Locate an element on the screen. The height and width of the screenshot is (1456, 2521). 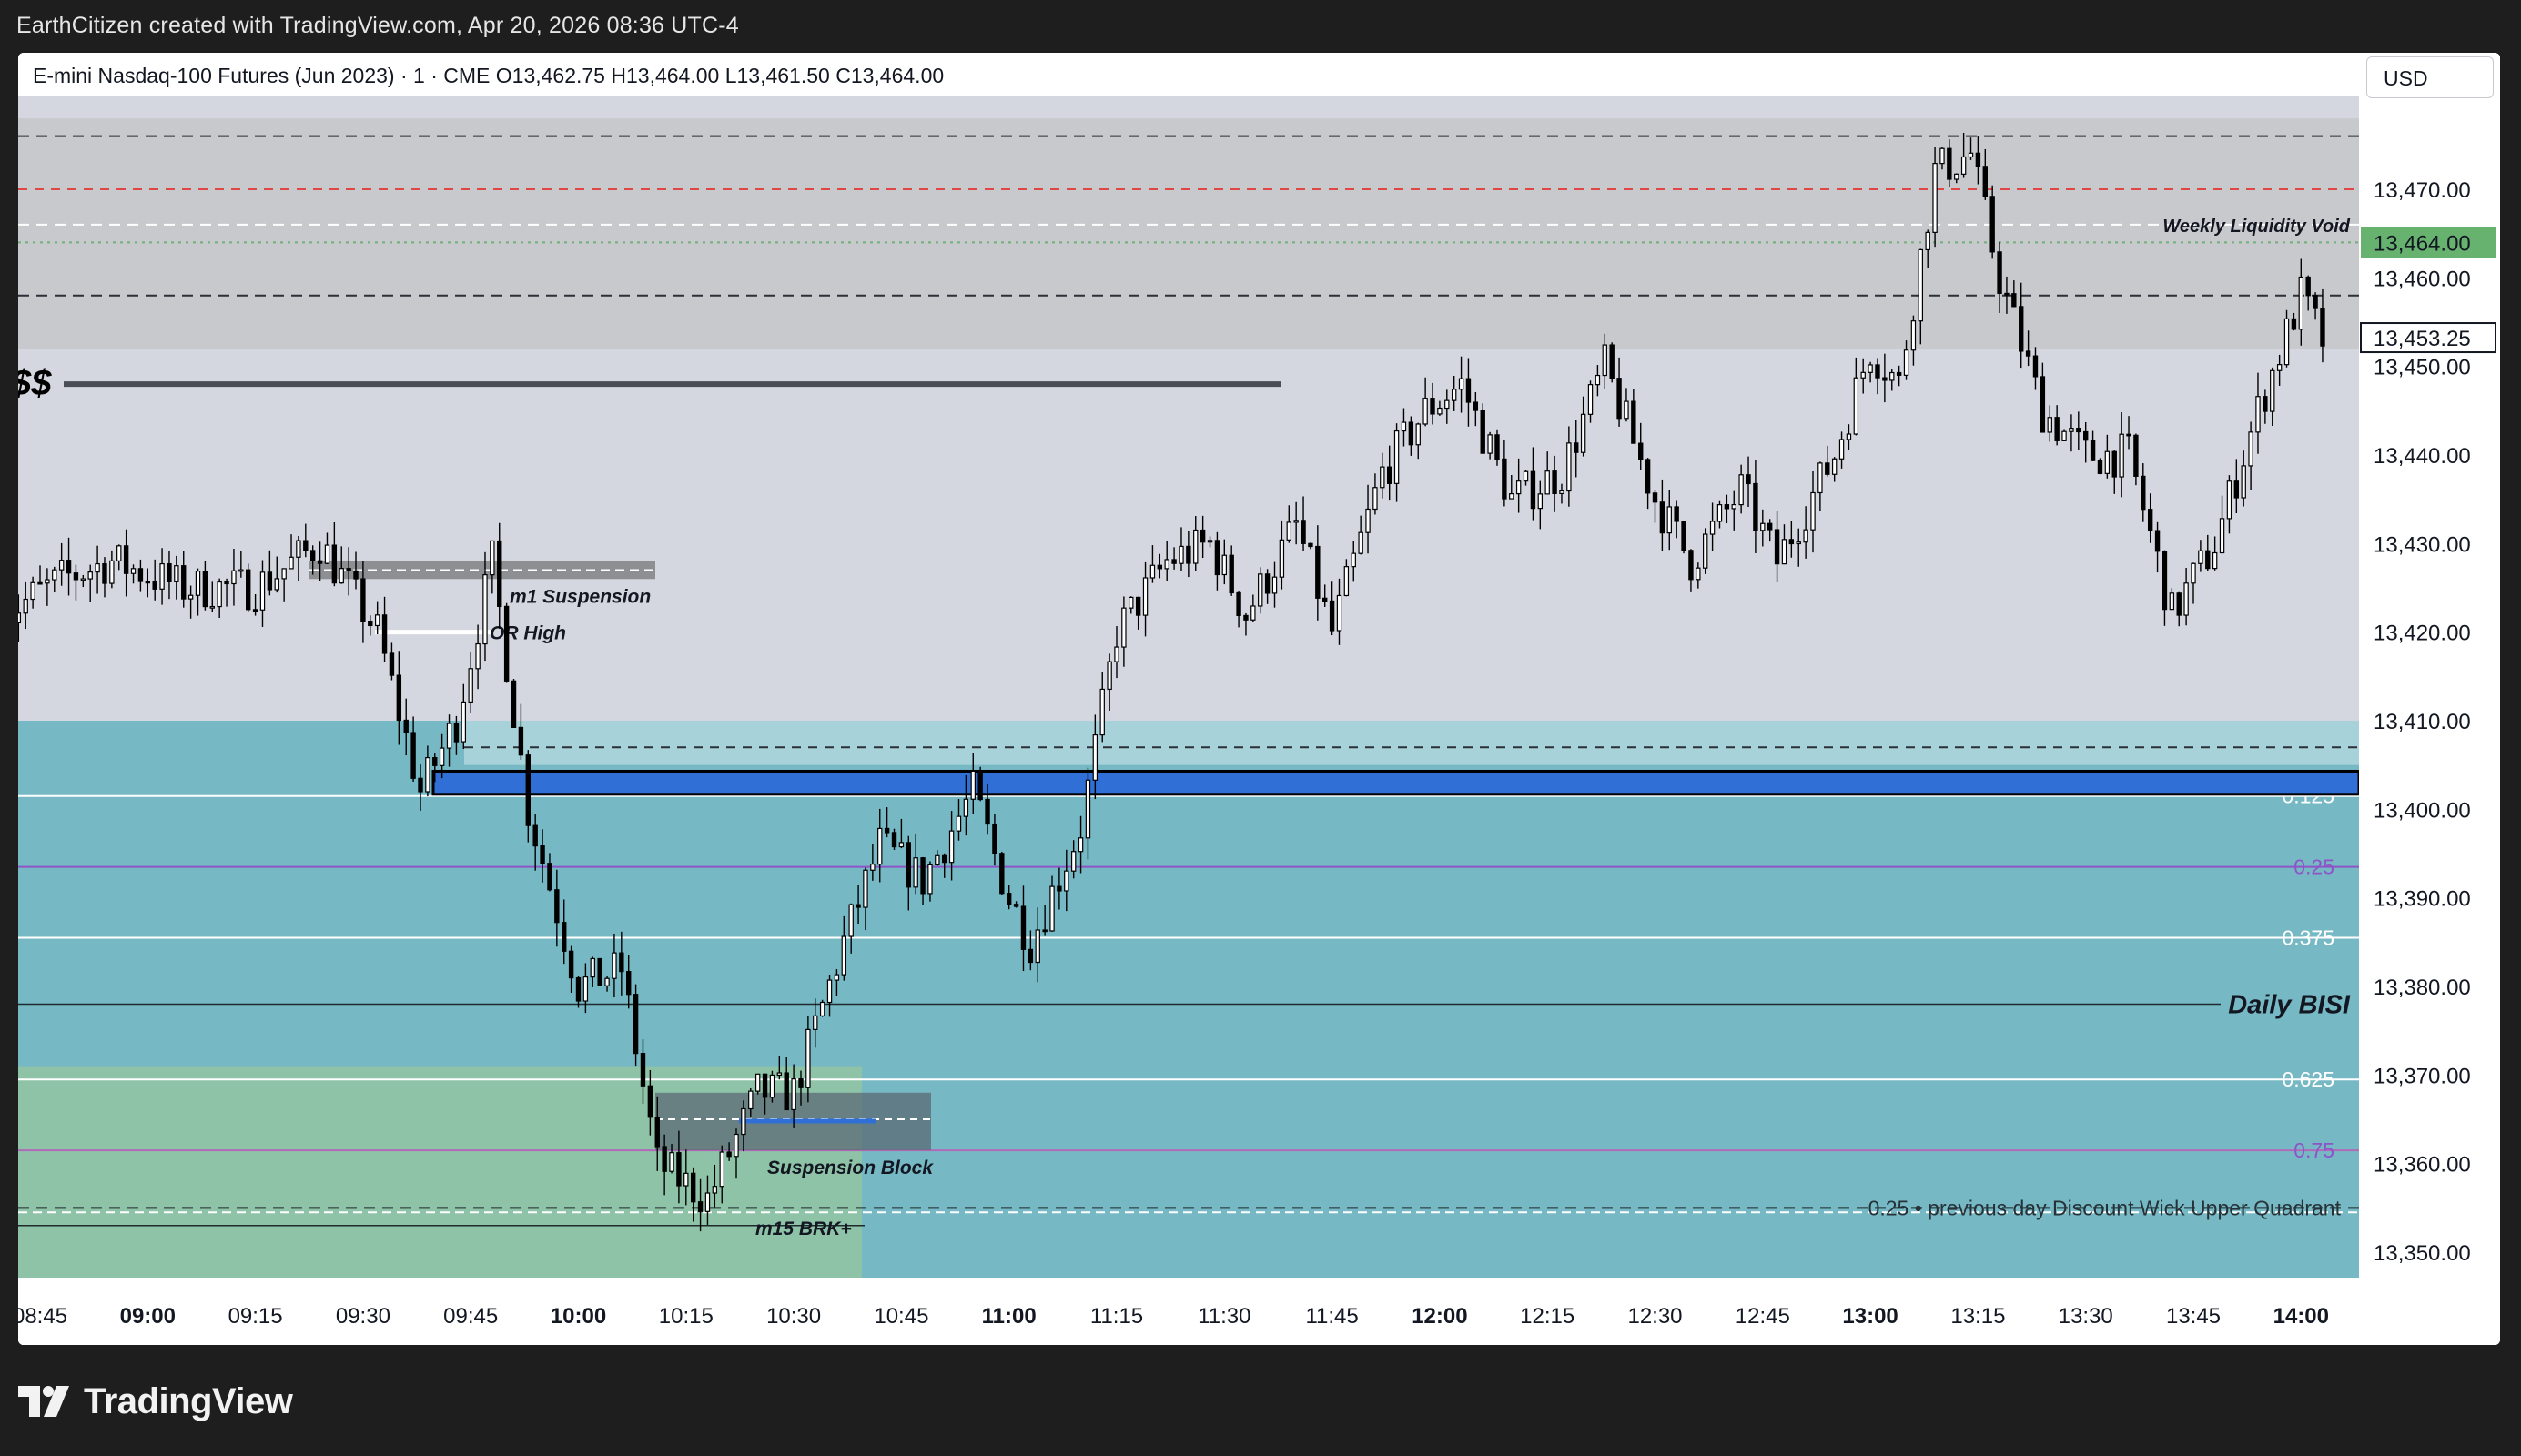
tradingview-logo: TradingView is located at coordinates (156, 1402).